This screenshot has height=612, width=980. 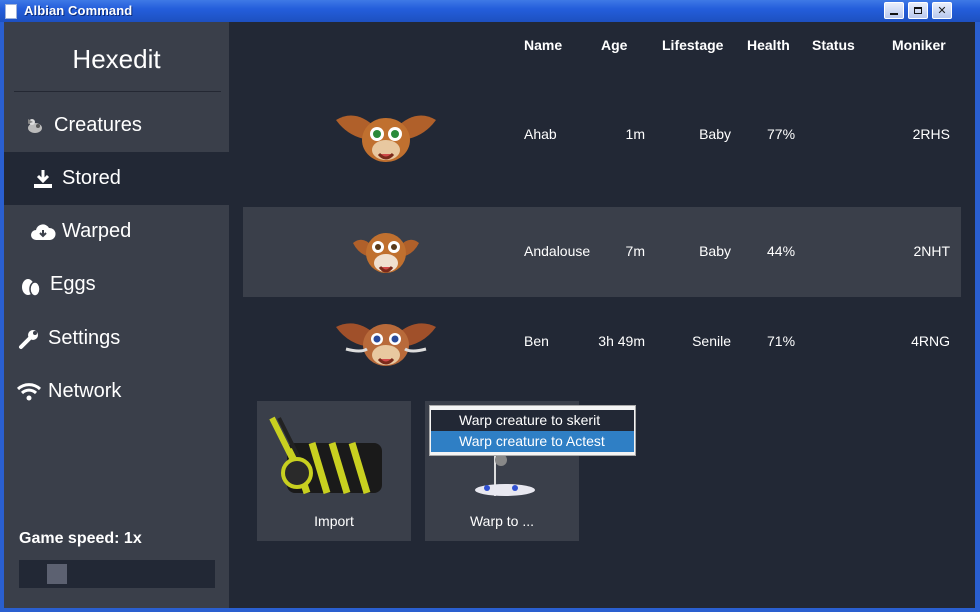 What do you see at coordinates (781, 341) in the screenshot?
I see `cell-health: 71%` at bounding box center [781, 341].